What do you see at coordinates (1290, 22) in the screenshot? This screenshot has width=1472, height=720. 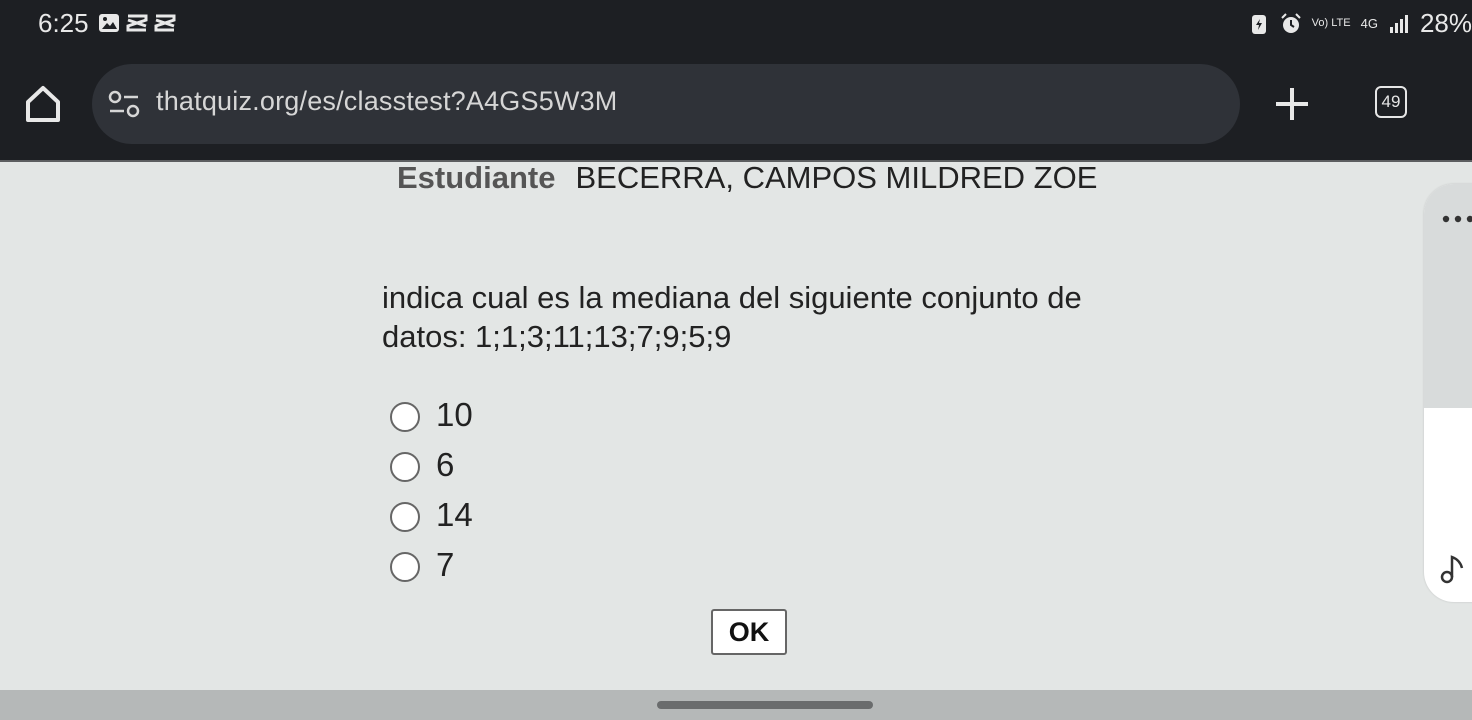 I see `alarm-icon` at bounding box center [1290, 22].